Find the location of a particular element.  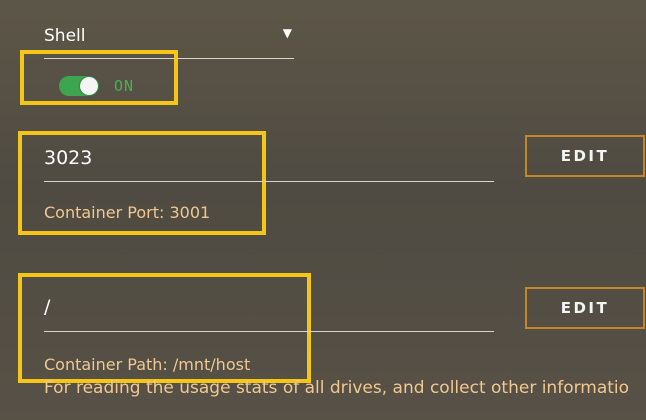

host-path-input: / is located at coordinates (269, 312).